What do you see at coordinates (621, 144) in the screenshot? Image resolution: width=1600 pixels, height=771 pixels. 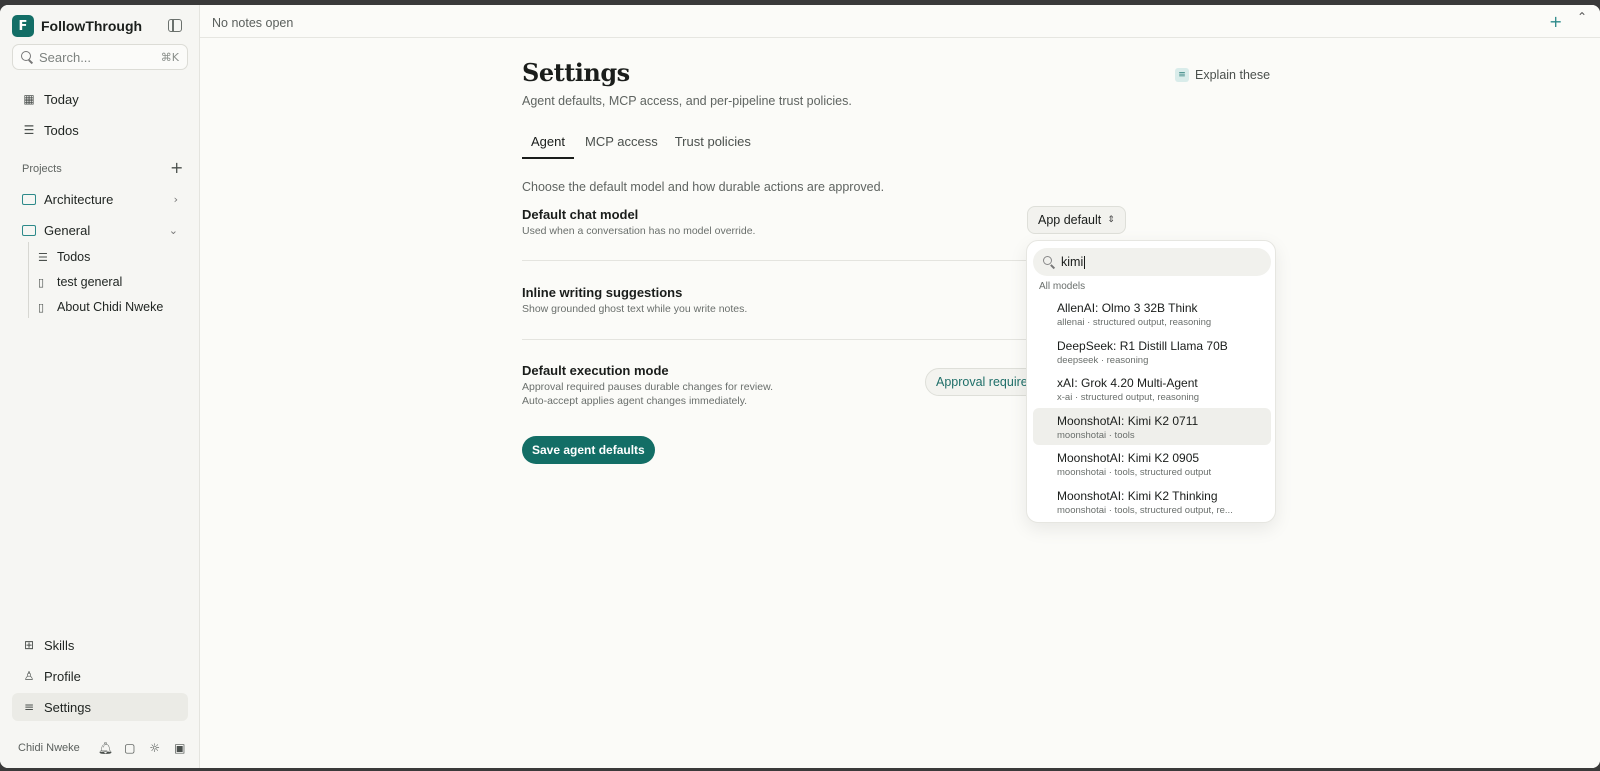 I see `tab-mcp-access: MCP access` at bounding box center [621, 144].